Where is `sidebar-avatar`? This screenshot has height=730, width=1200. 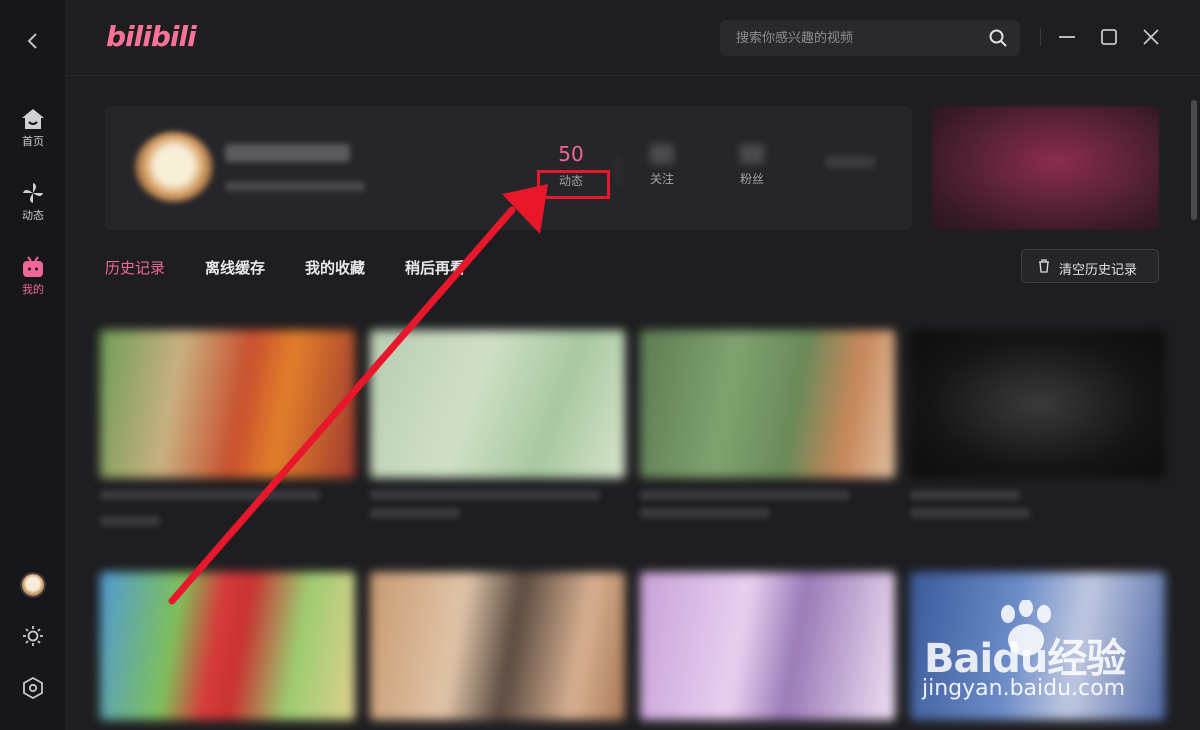 sidebar-avatar is located at coordinates (33, 585).